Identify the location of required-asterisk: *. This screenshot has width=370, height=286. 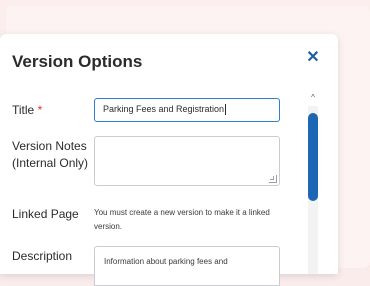
(40, 110).